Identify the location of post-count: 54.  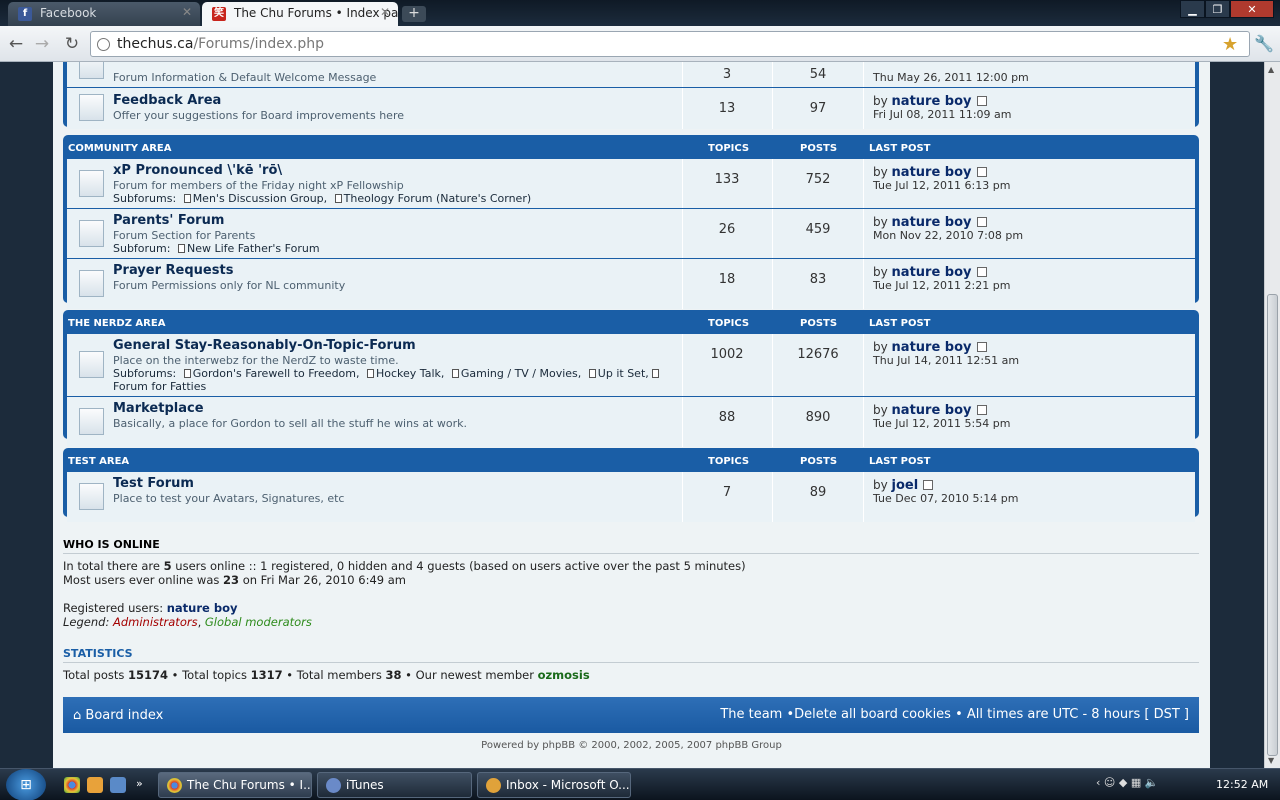
(818, 74).